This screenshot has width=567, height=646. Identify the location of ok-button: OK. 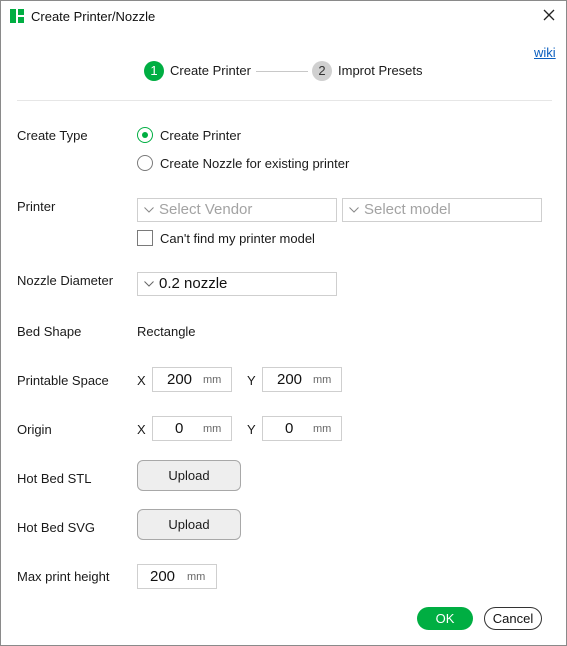
(445, 618).